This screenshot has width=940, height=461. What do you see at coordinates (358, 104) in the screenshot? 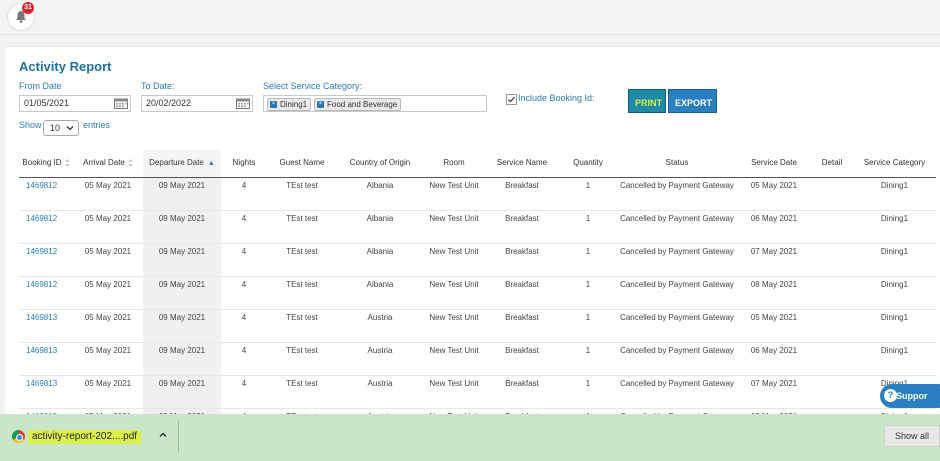
I see `category-chip-food-and-beverage: × Food and Beverage` at bounding box center [358, 104].